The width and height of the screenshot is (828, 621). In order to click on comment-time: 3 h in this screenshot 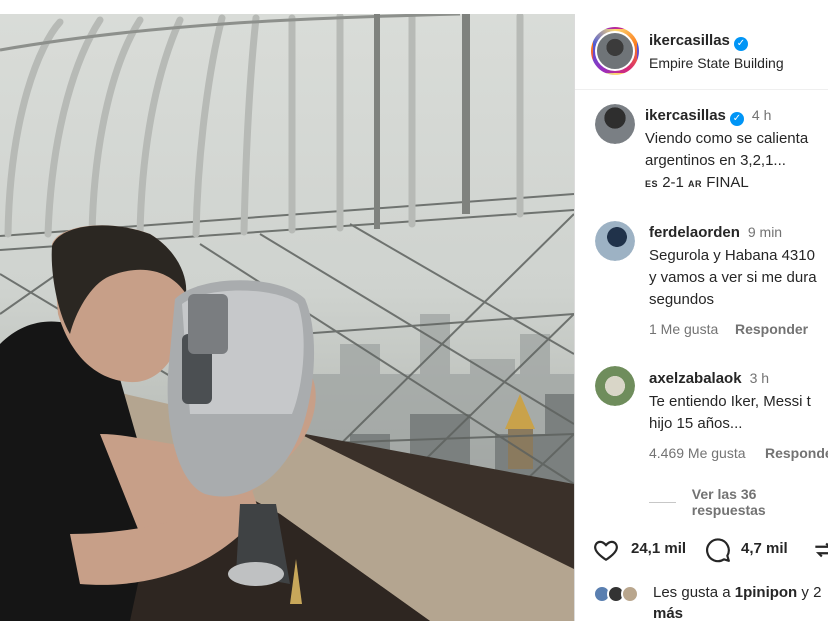, I will do `click(759, 378)`.